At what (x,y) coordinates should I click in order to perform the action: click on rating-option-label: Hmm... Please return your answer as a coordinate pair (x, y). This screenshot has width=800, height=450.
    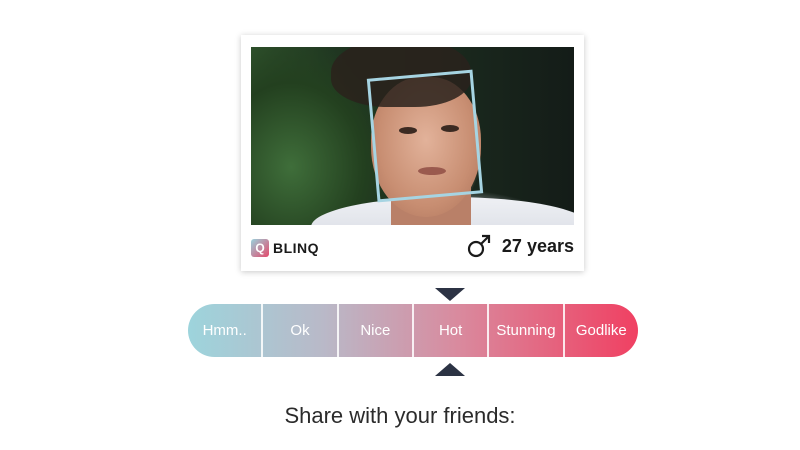
    Looking at the image, I should click on (224, 330).